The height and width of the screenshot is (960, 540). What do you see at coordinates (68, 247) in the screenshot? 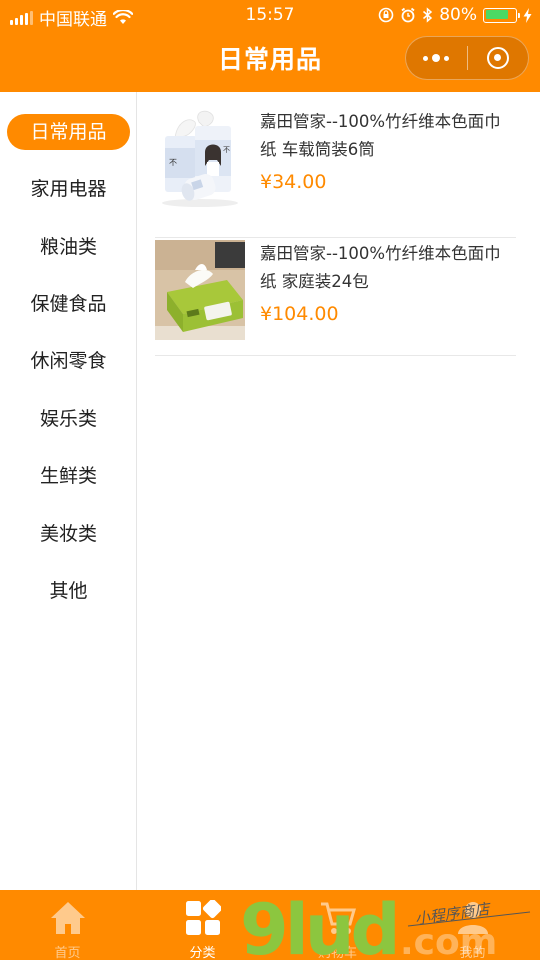
I see `sidebar-item-grain-oil: 粮油类` at bounding box center [68, 247].